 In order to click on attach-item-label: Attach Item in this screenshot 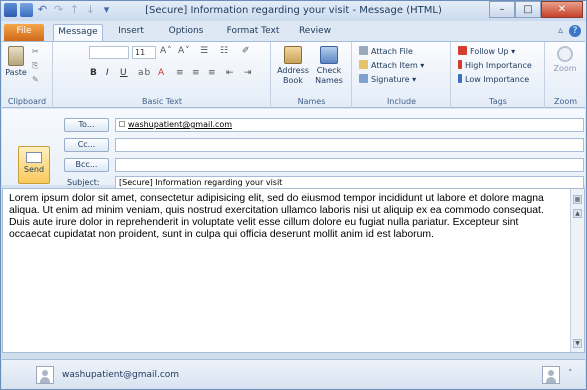, I will do `click(394, 65)`.